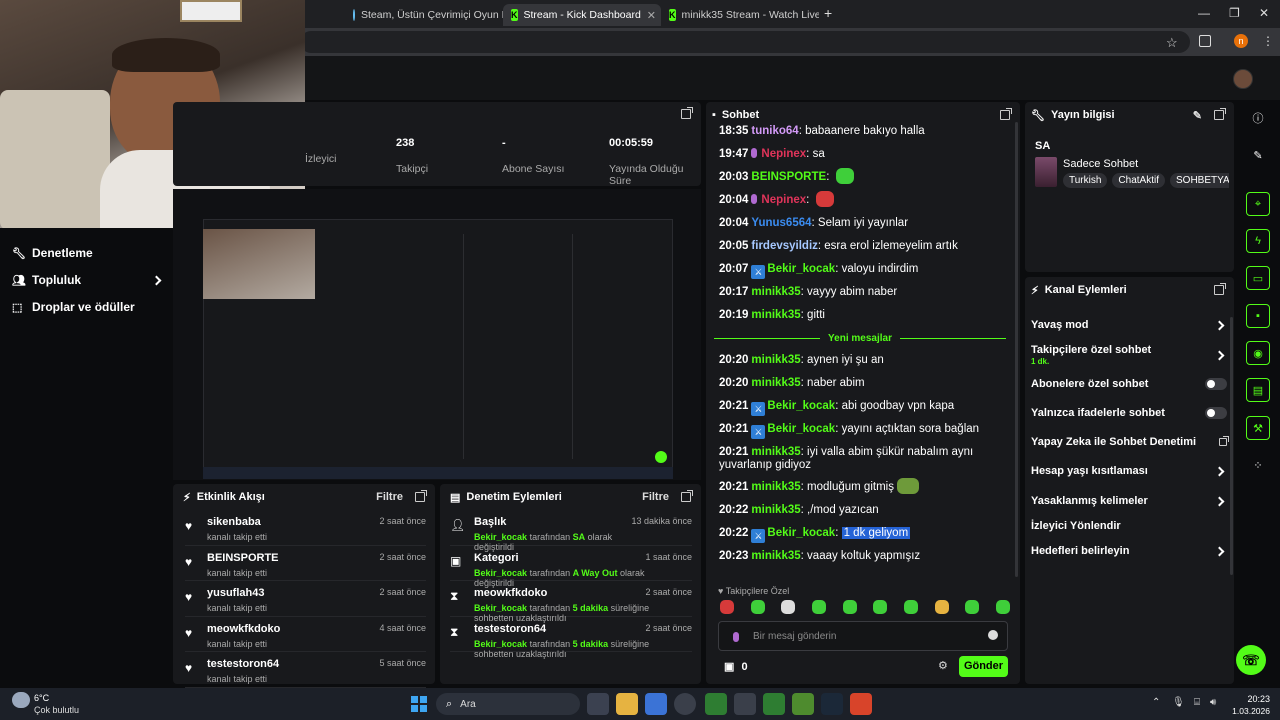 The width and height of the screenshot is (1280, 720). What do you see at coordinates (598, 704) in the screenshot?
I see `task-view-icon` at bounding box center [598, 704].